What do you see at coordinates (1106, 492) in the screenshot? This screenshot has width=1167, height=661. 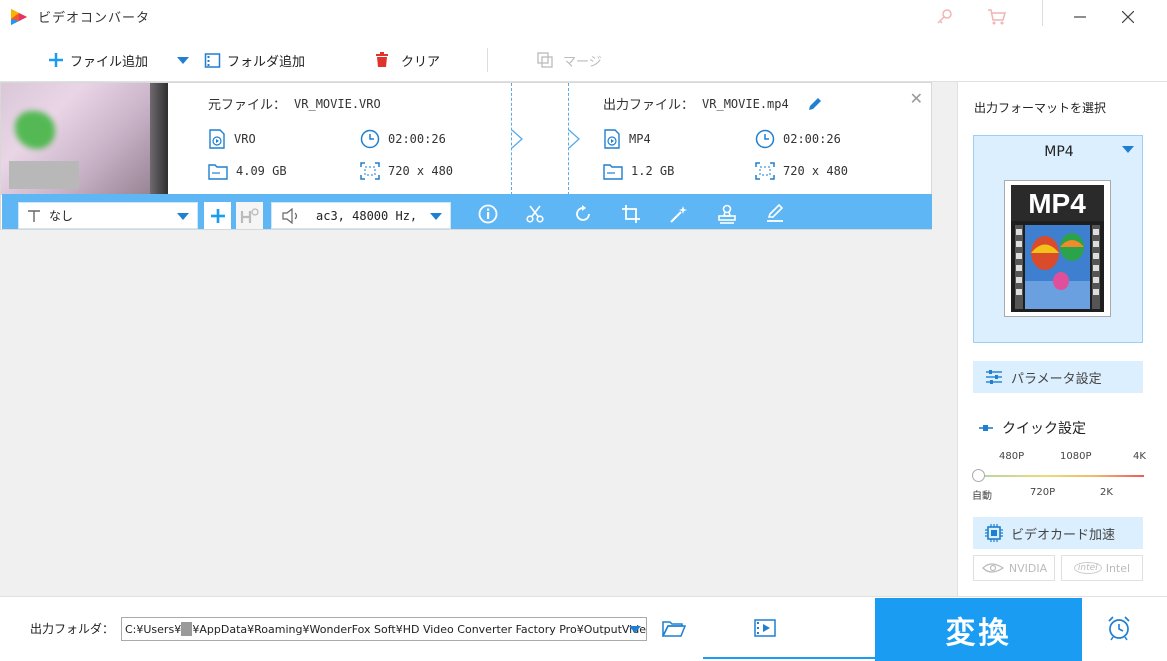 I see `quality-2k: 2K` at bounding box center [1106, 492].